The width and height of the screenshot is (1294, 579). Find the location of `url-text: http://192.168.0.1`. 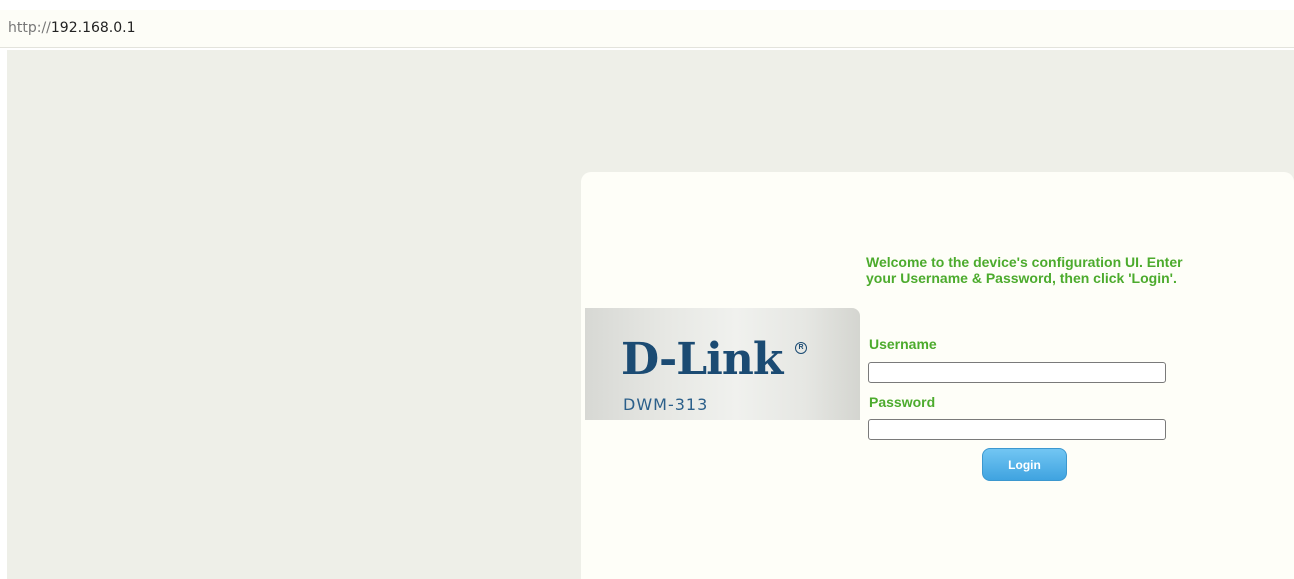

url-text: http://192.168.0.1 is located at coordinates (72, 28).